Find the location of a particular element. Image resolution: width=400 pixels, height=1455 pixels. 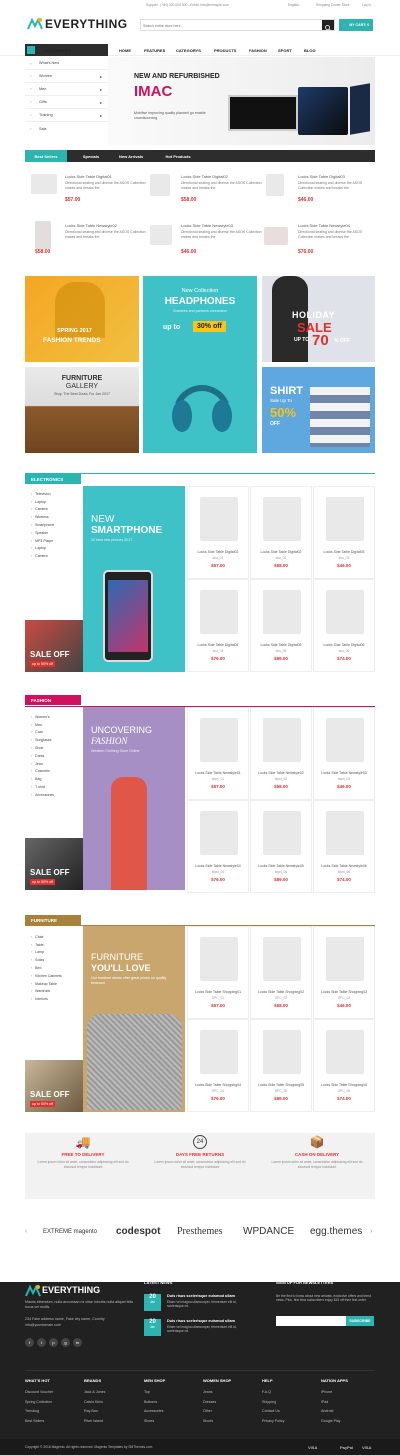

category-link: Kitchen Cabinets is located at coordinates (54, 976).